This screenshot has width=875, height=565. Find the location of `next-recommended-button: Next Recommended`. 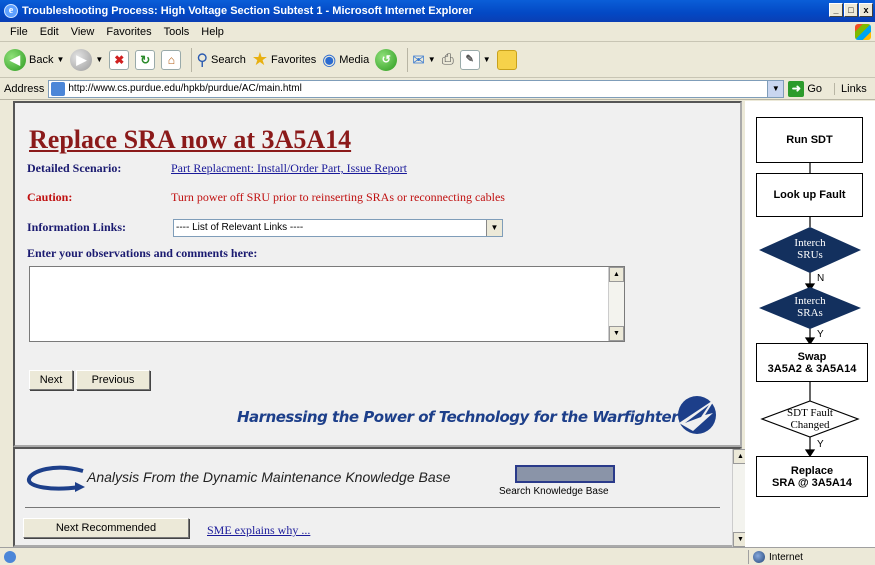

next-recommended-button: Next Recommended is located at coordinates (106, 528).